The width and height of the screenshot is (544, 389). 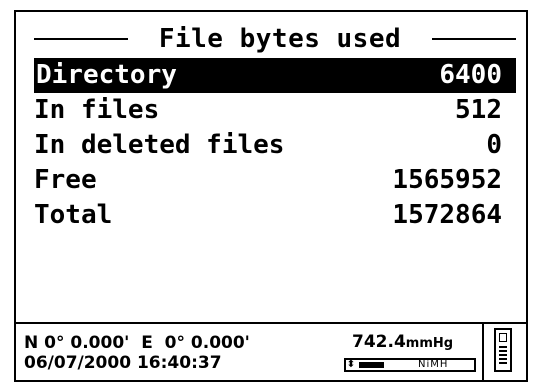 I want to click on page-title: File bytes used, so click(x=280, y=39).